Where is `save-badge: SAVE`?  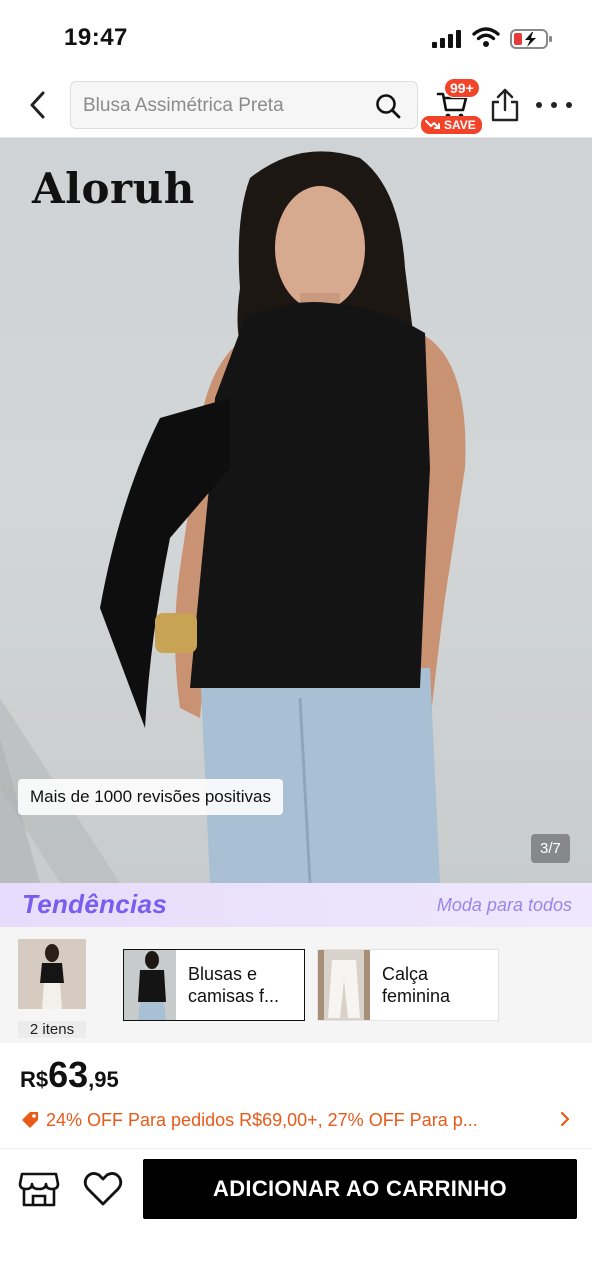 save-badge: SAVE is located at coordinates (451, 125).